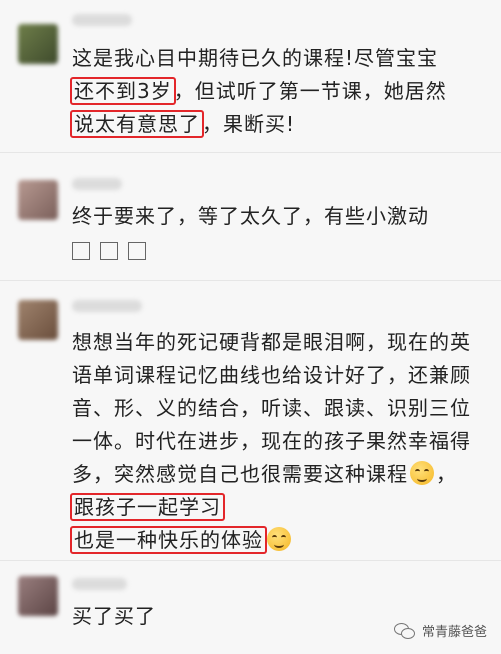 The width and height of the screenshot is (501, 654). What do you see at coordinates (123, 91) in the screenshot?
I see `highlight-box: 还不到3岁` at bounding box center [123, 91].